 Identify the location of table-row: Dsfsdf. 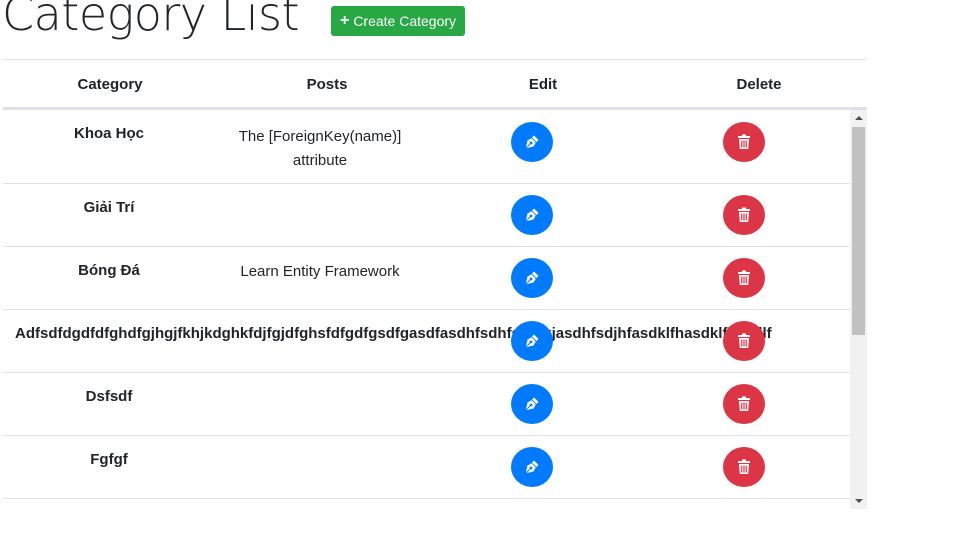
(426, 404).